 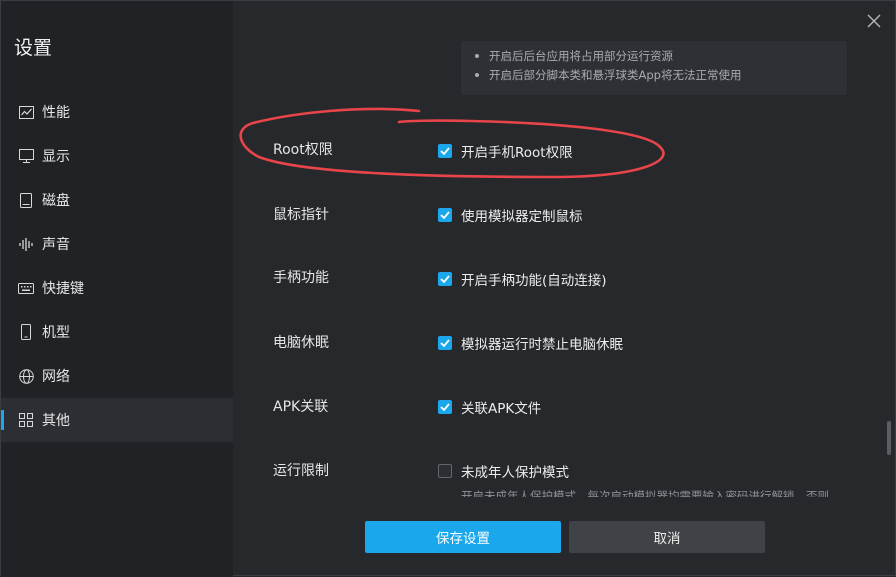 I want to click on gamepad-option: 开启手柄功能(自动连接), so click(x=522, y=279).